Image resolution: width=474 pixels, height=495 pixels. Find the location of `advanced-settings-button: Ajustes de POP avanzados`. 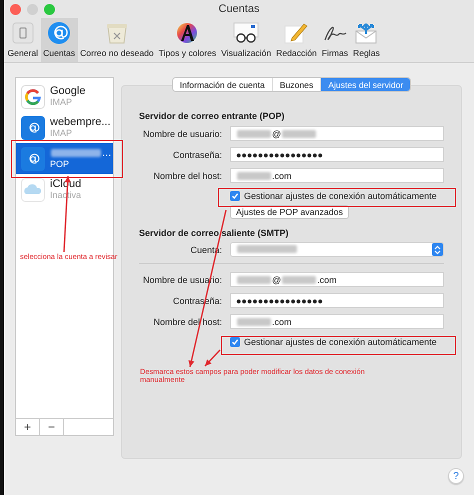

advanced-settings-button: Ajustes de POP avanzados is located at coordinates (289, 212).